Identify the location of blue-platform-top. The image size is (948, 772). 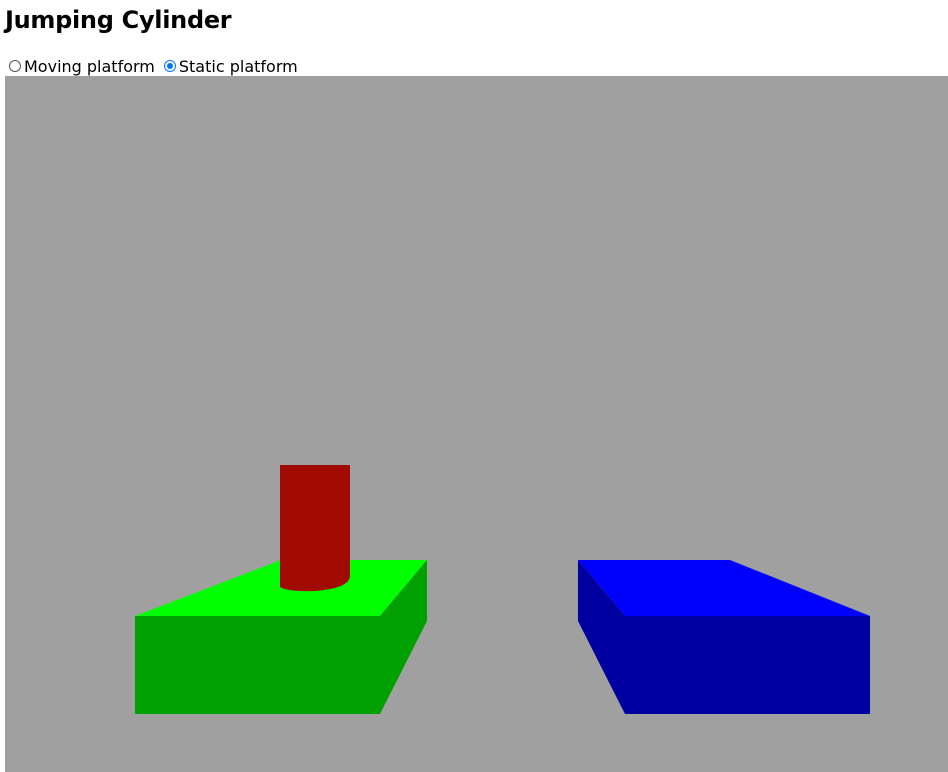
(724, 588).